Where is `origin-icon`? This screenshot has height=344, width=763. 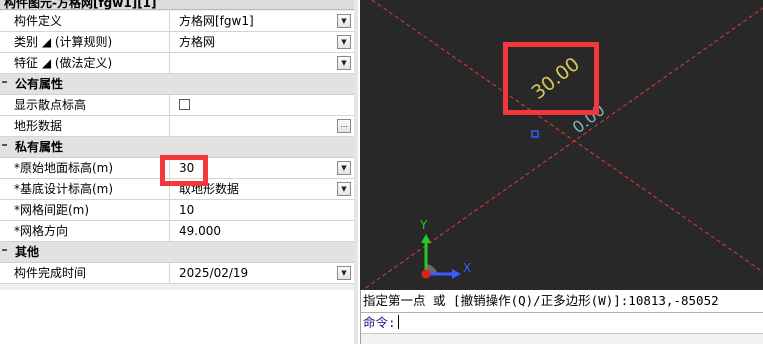 origin-icon is located at coordinates (426, 274).